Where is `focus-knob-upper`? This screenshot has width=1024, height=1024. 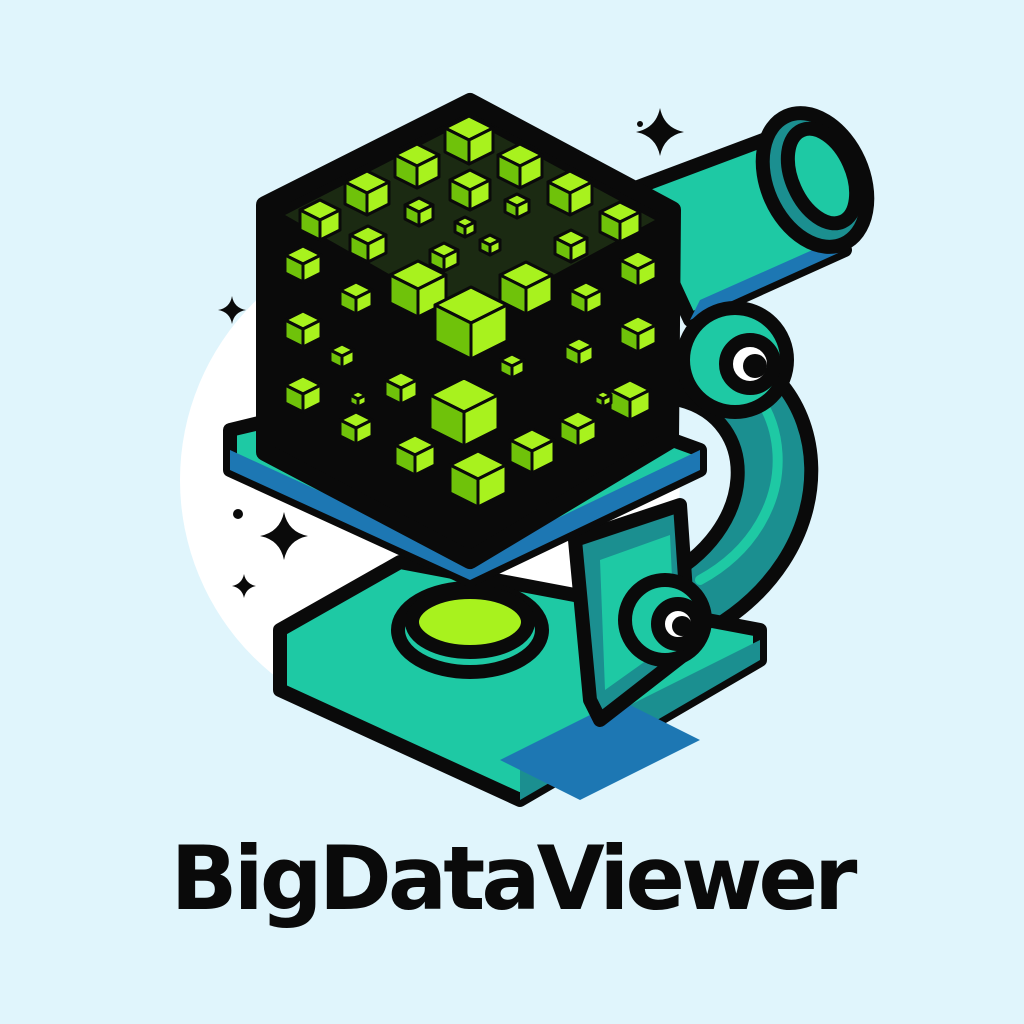
focus-knob-upper is located at coordinates (735, 360).